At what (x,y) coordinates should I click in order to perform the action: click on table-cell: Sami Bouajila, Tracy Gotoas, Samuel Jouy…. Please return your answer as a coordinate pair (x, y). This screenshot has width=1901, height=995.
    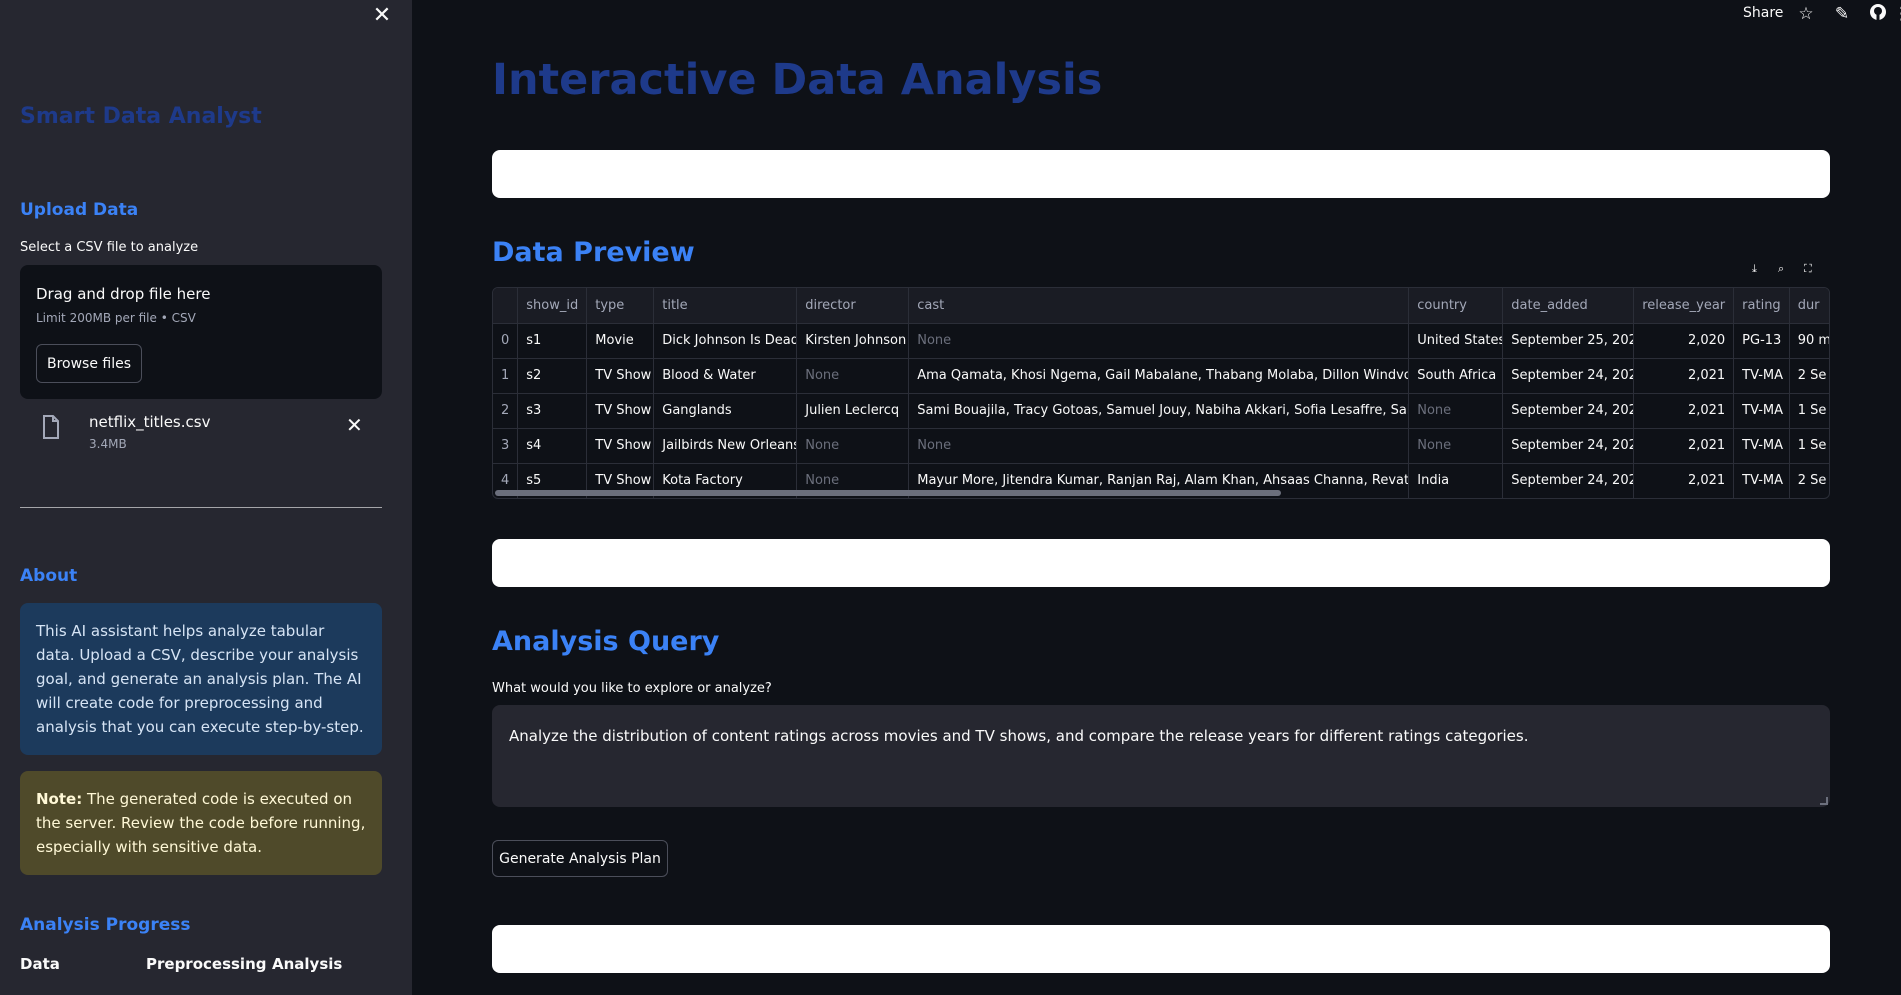
    Looking at the image, I should click on (1159, 411).